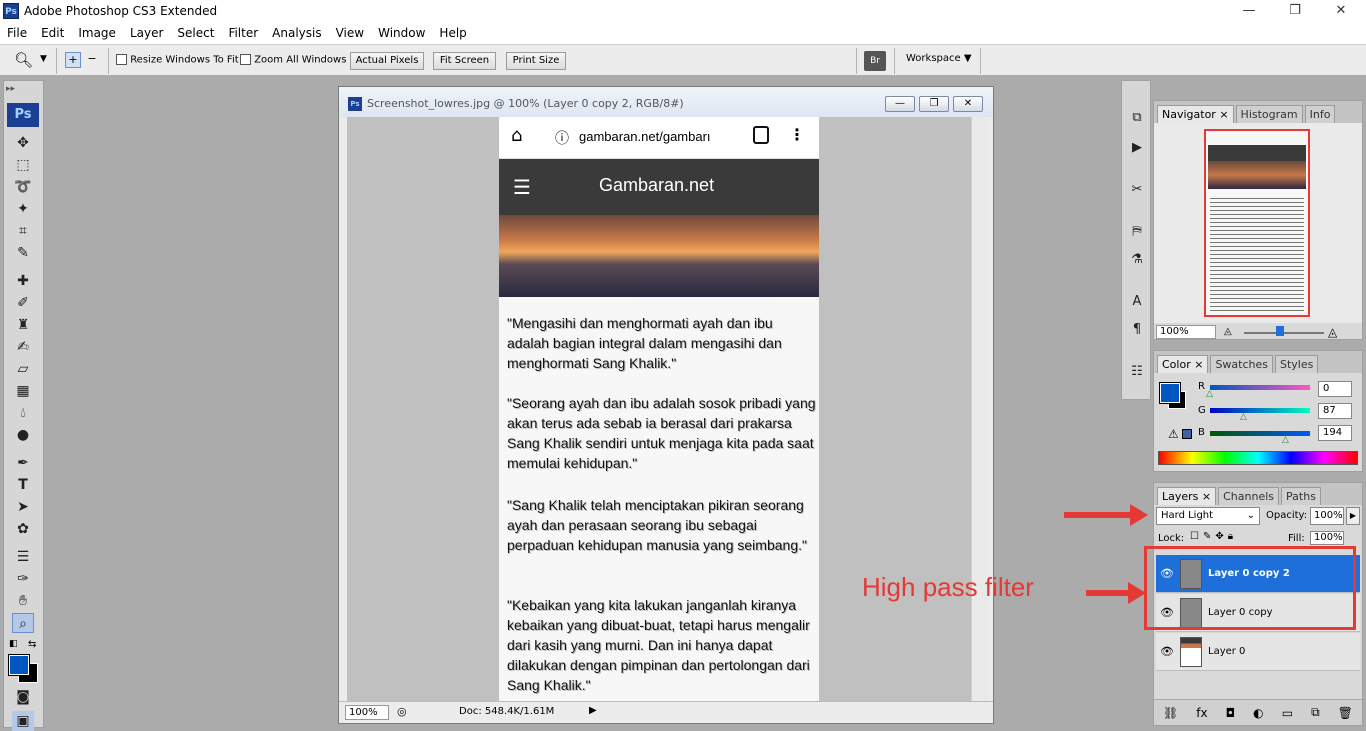  I want to click on opacity-arrow-icon: ▶, so click(1353, 516).